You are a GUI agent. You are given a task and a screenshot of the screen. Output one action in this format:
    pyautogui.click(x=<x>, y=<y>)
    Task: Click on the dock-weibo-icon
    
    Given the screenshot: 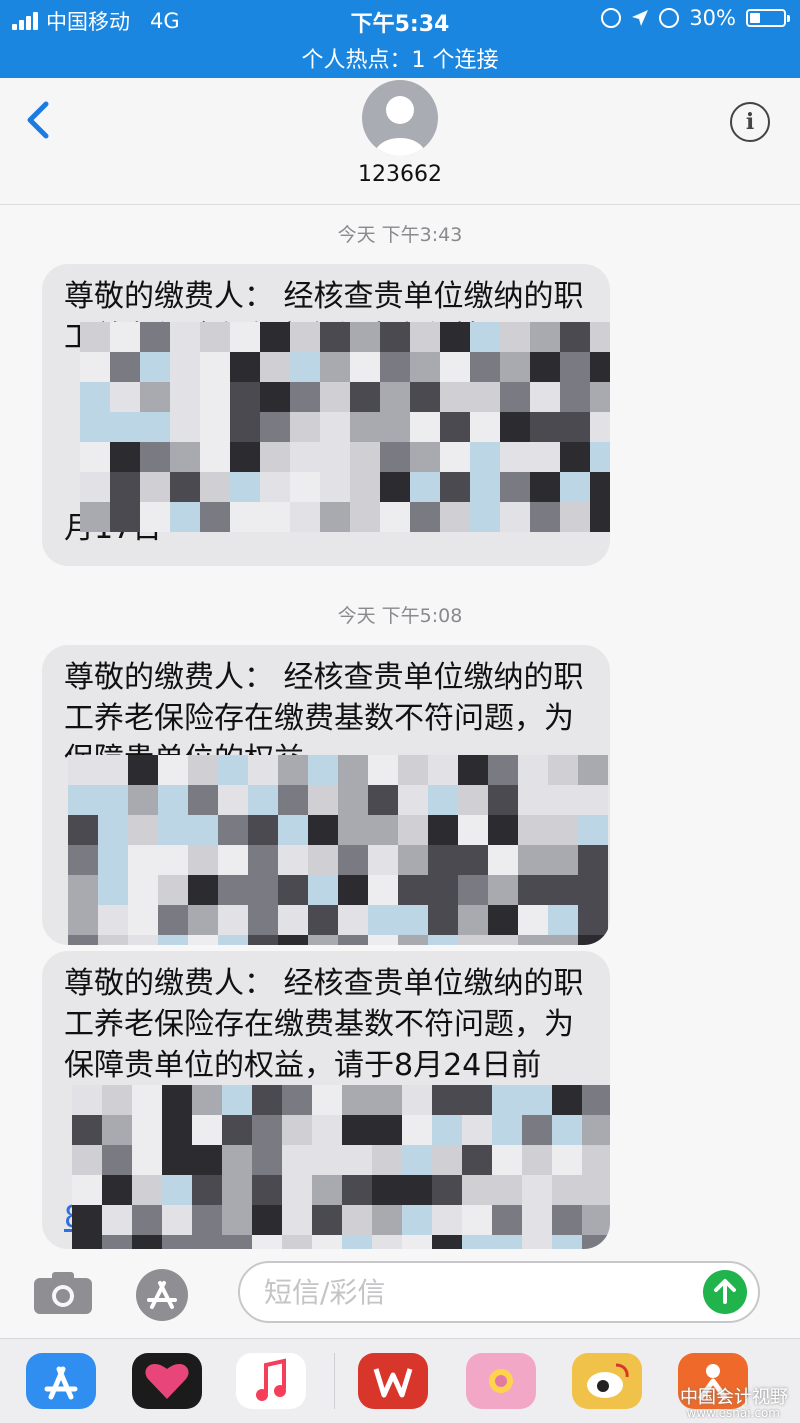 What is the action you would take?
    pyautogui.click(x=607, y=1381)
    